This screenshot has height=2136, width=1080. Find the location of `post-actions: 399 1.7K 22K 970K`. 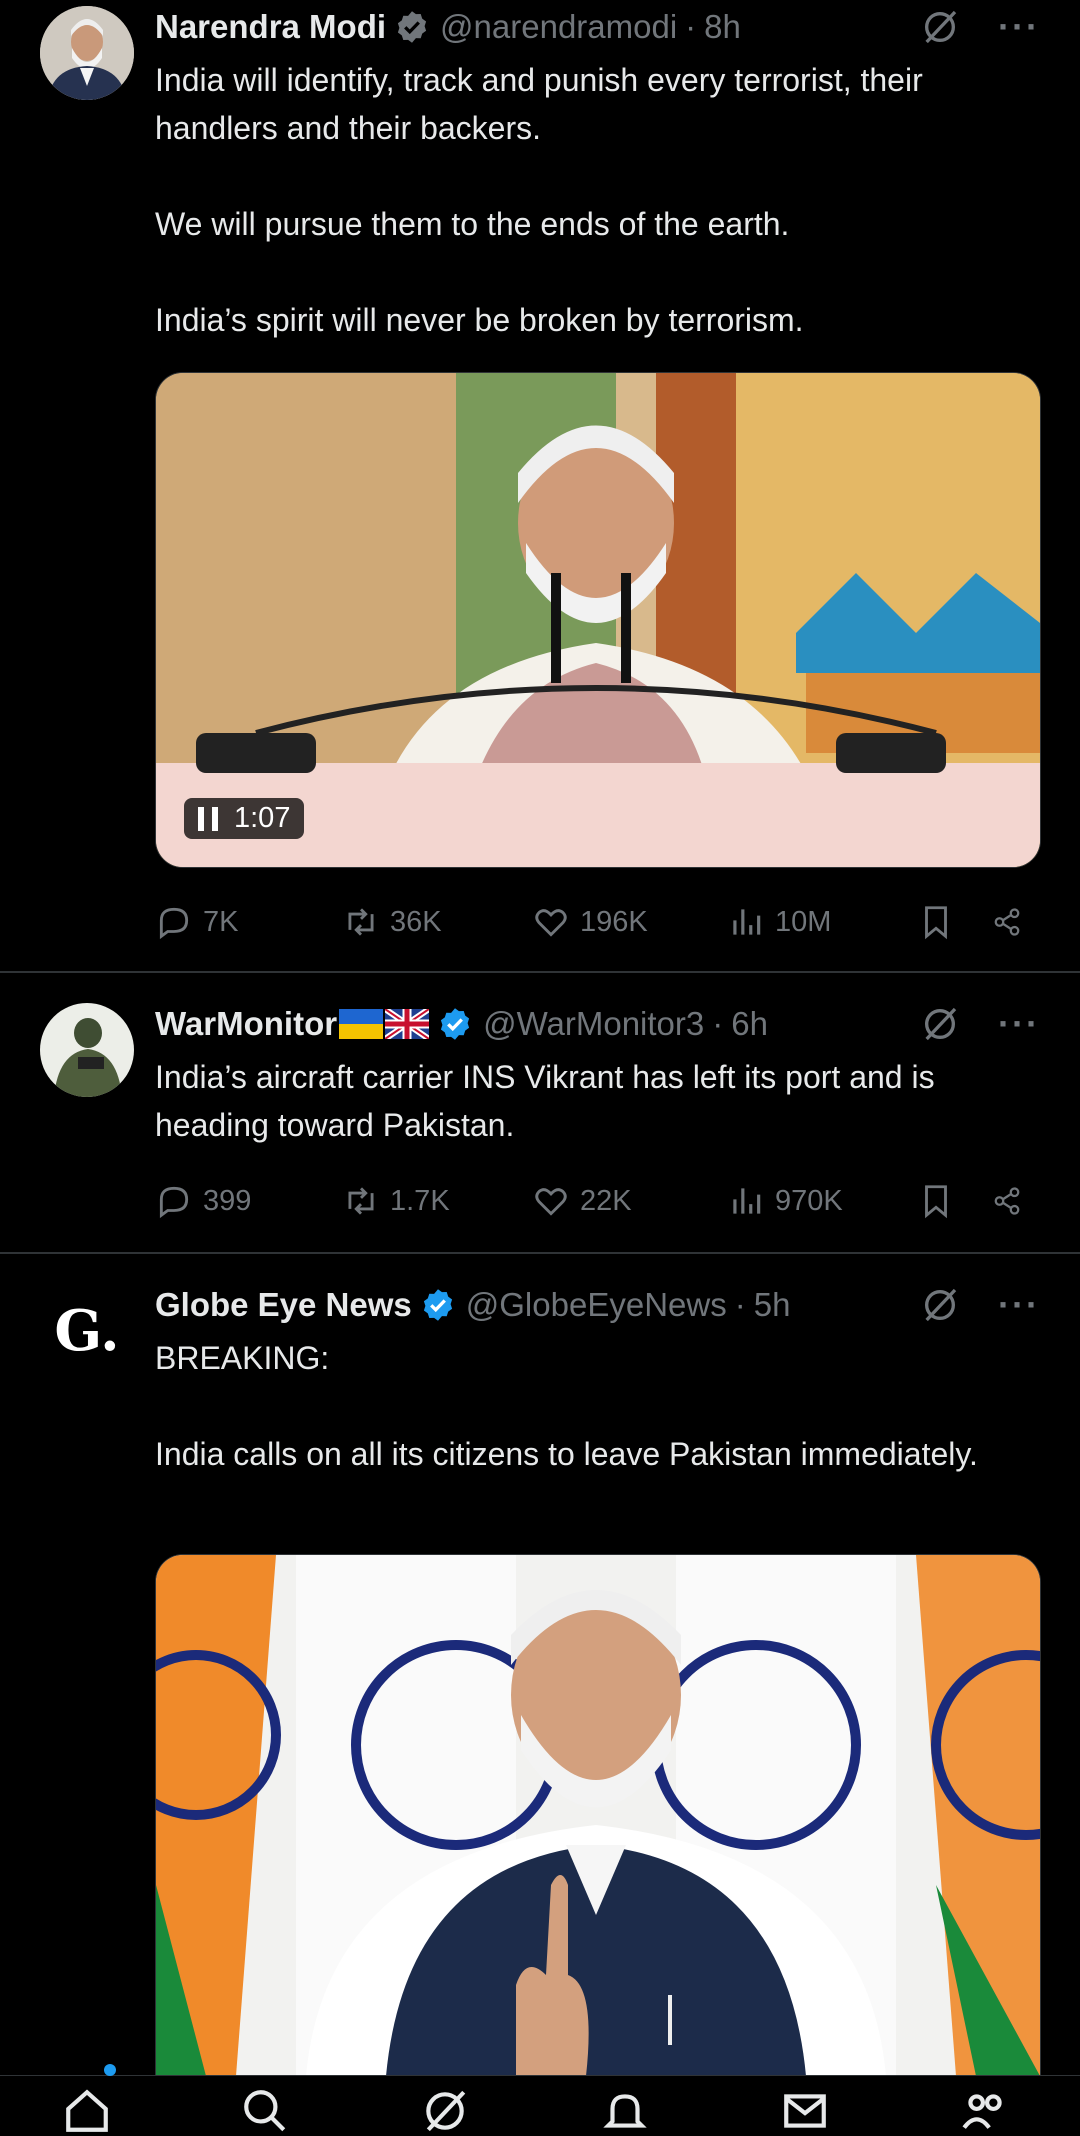

post-actions: 399 1.7K 22K 970K is located at coordinates (597, 1201).